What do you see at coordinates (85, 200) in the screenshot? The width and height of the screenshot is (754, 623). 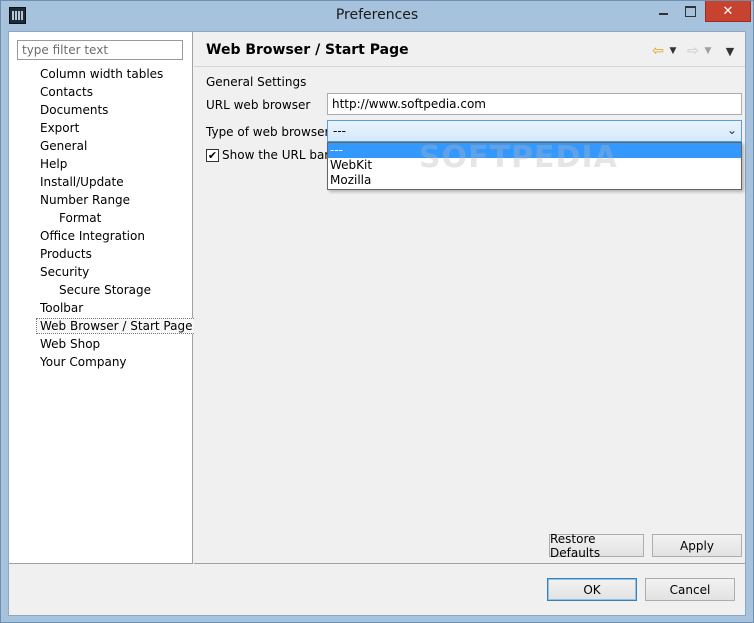 I see `tree-item-label: Number Range` at bounding box center [85, 200].